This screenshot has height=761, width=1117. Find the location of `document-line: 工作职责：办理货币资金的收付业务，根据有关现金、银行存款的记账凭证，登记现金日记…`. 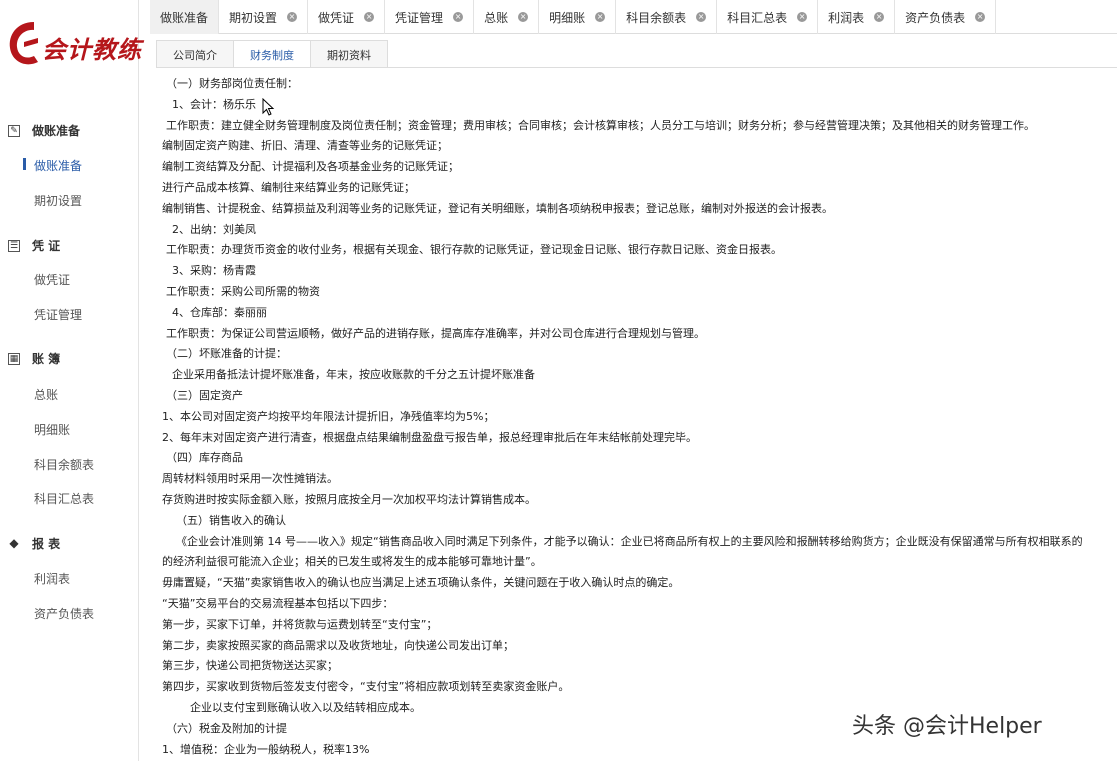

document-line: 工作职责：办理货币资金的收付业务，根据有关现金、银行存款的记账凭证，登记现金日记… is located at coordinates (474, 250).